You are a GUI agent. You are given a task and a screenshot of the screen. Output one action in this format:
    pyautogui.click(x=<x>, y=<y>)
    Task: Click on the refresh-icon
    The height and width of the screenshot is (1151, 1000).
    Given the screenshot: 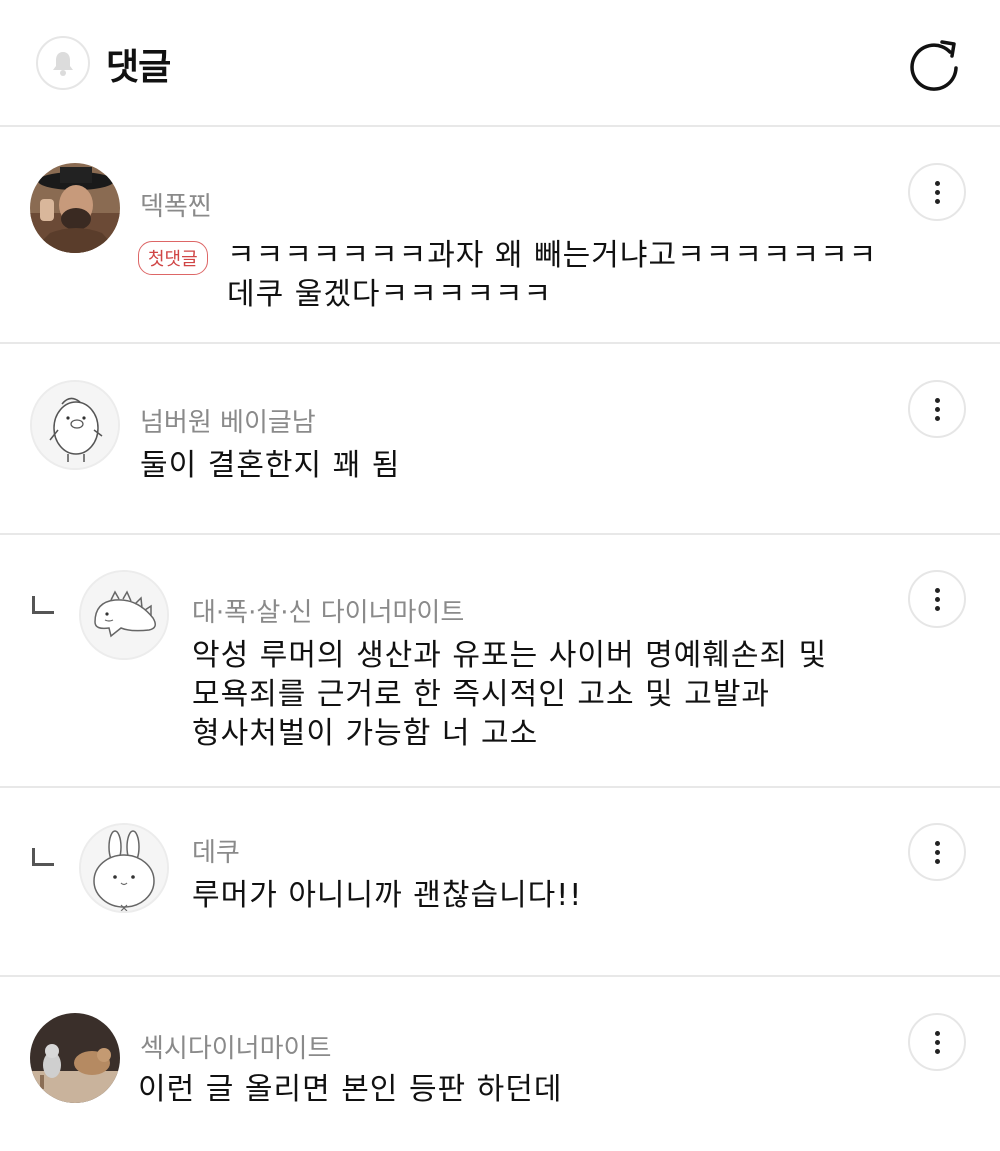 What is the action you would take?
    pyautogui.click(x=934, y=64)
    